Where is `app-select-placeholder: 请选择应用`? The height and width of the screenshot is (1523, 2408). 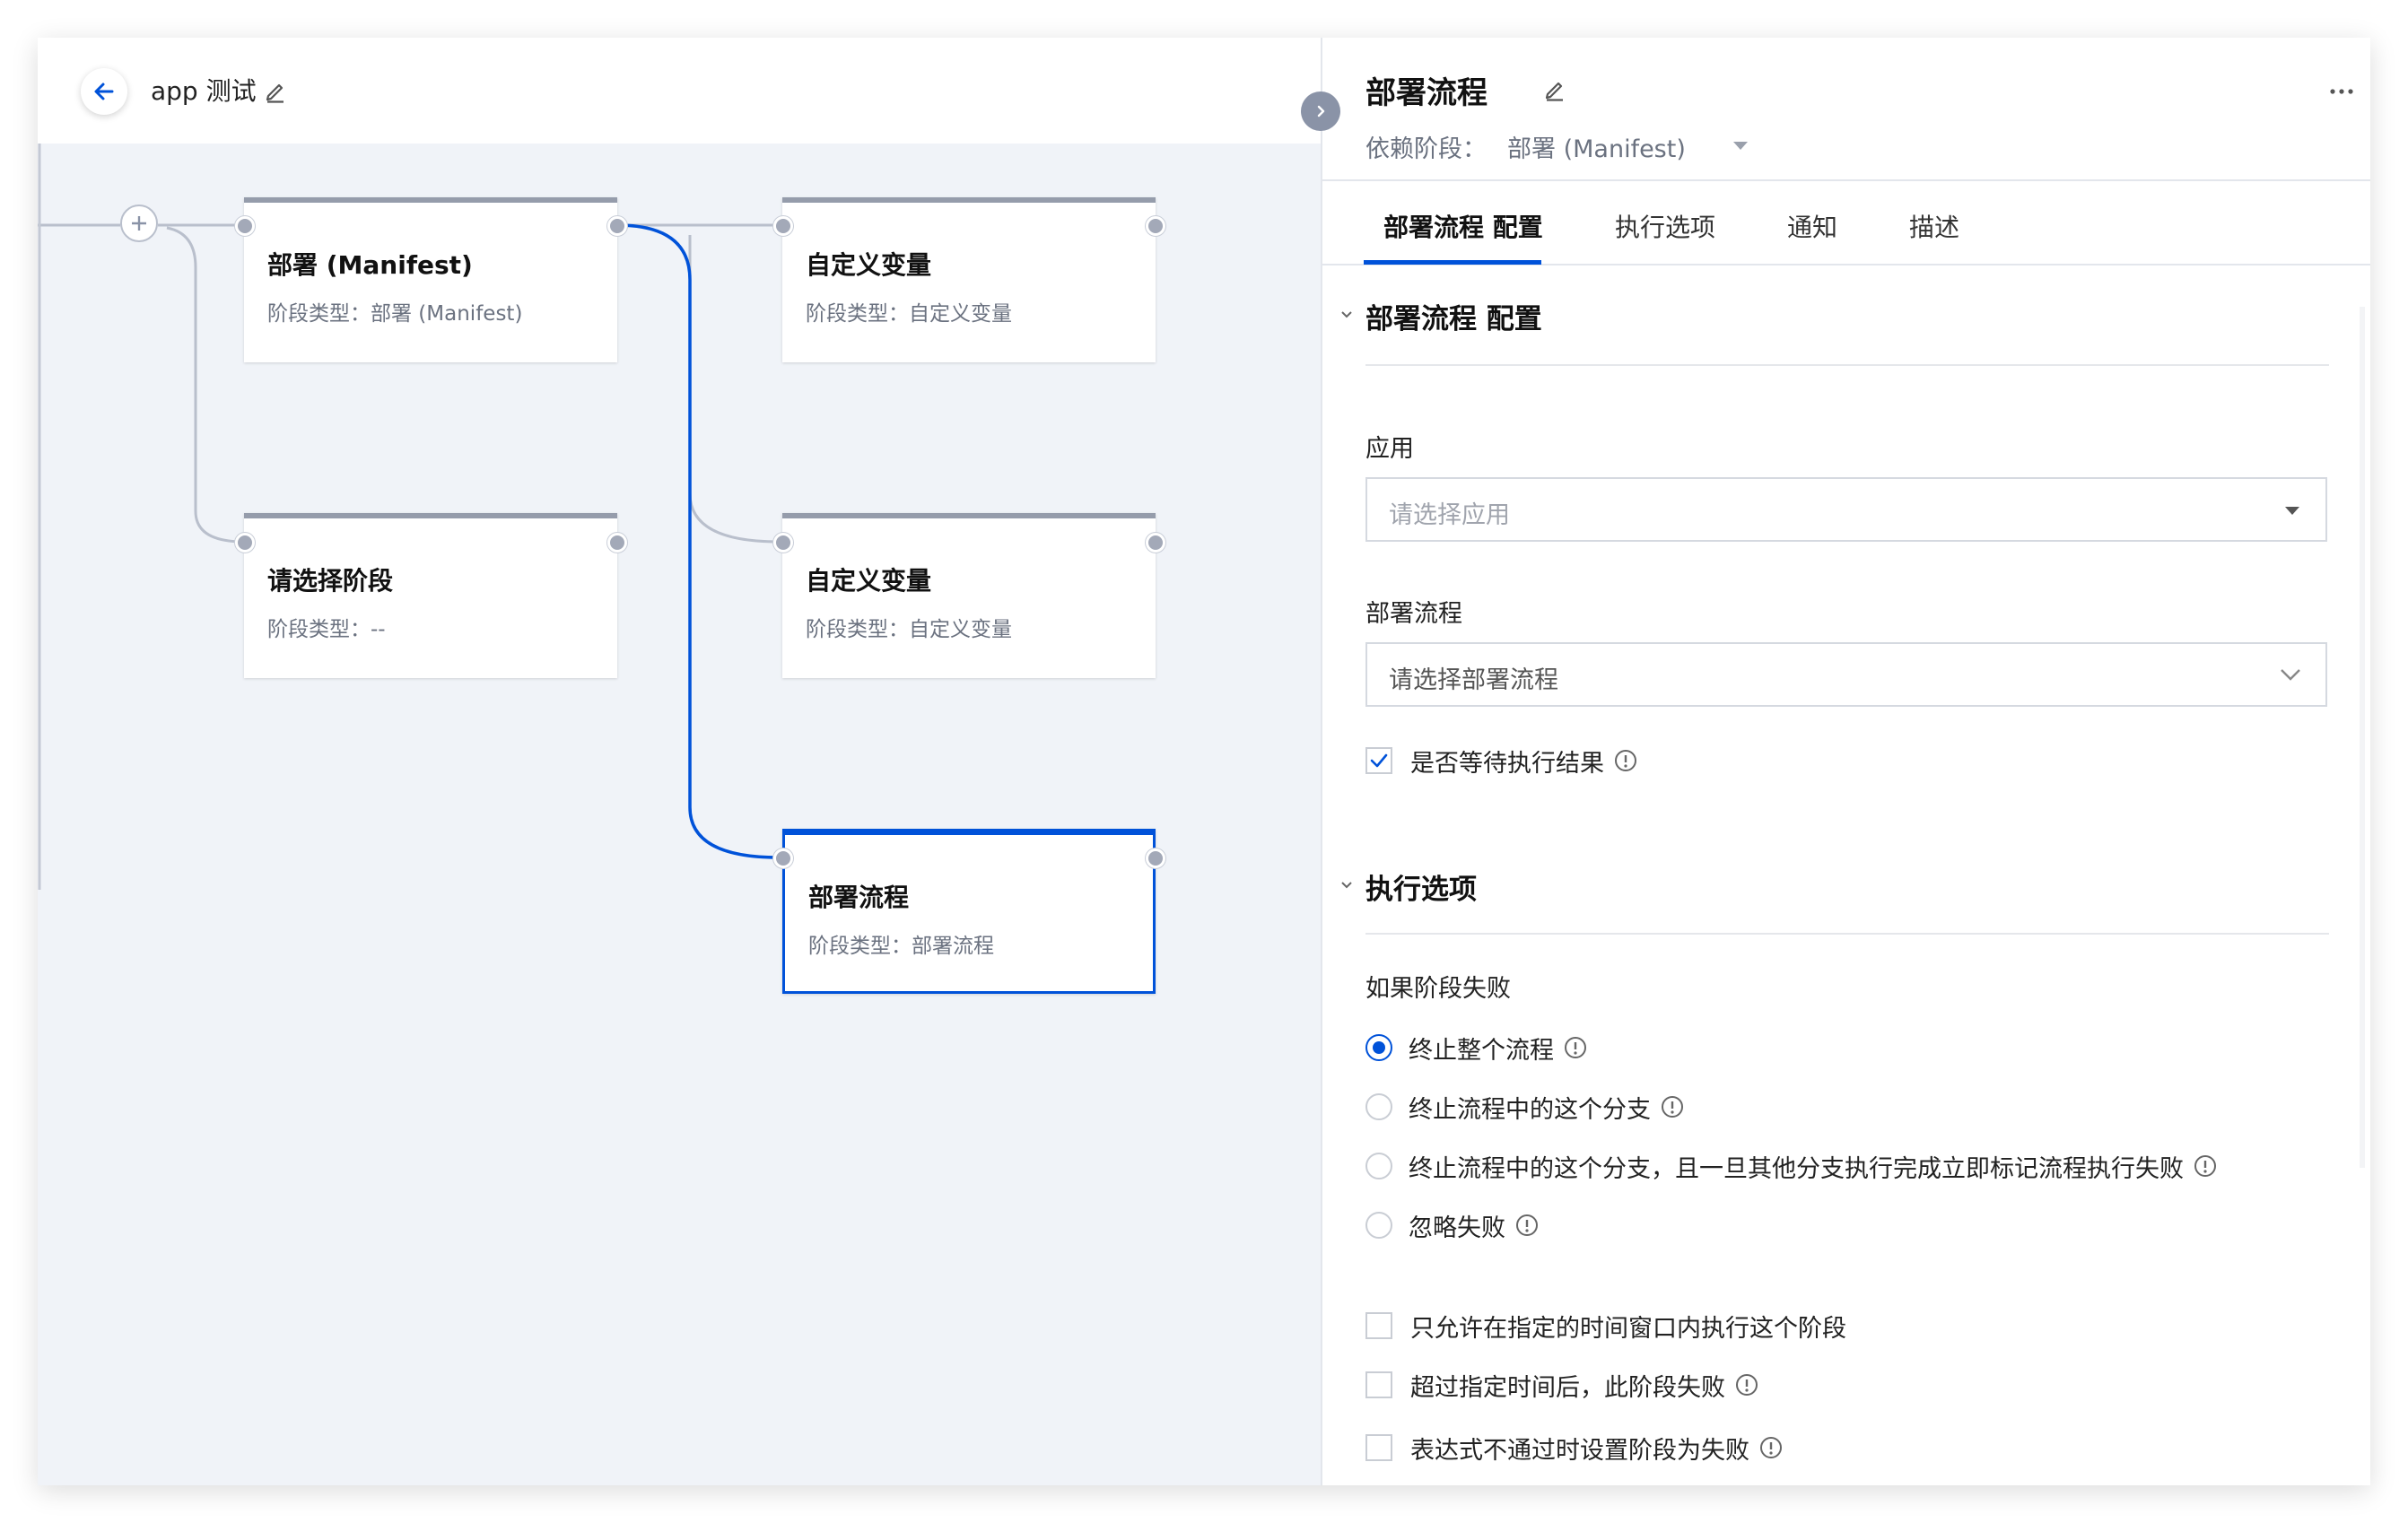
app-select-placeholder: 请选择应用 is located at coordinates (1449, 515).